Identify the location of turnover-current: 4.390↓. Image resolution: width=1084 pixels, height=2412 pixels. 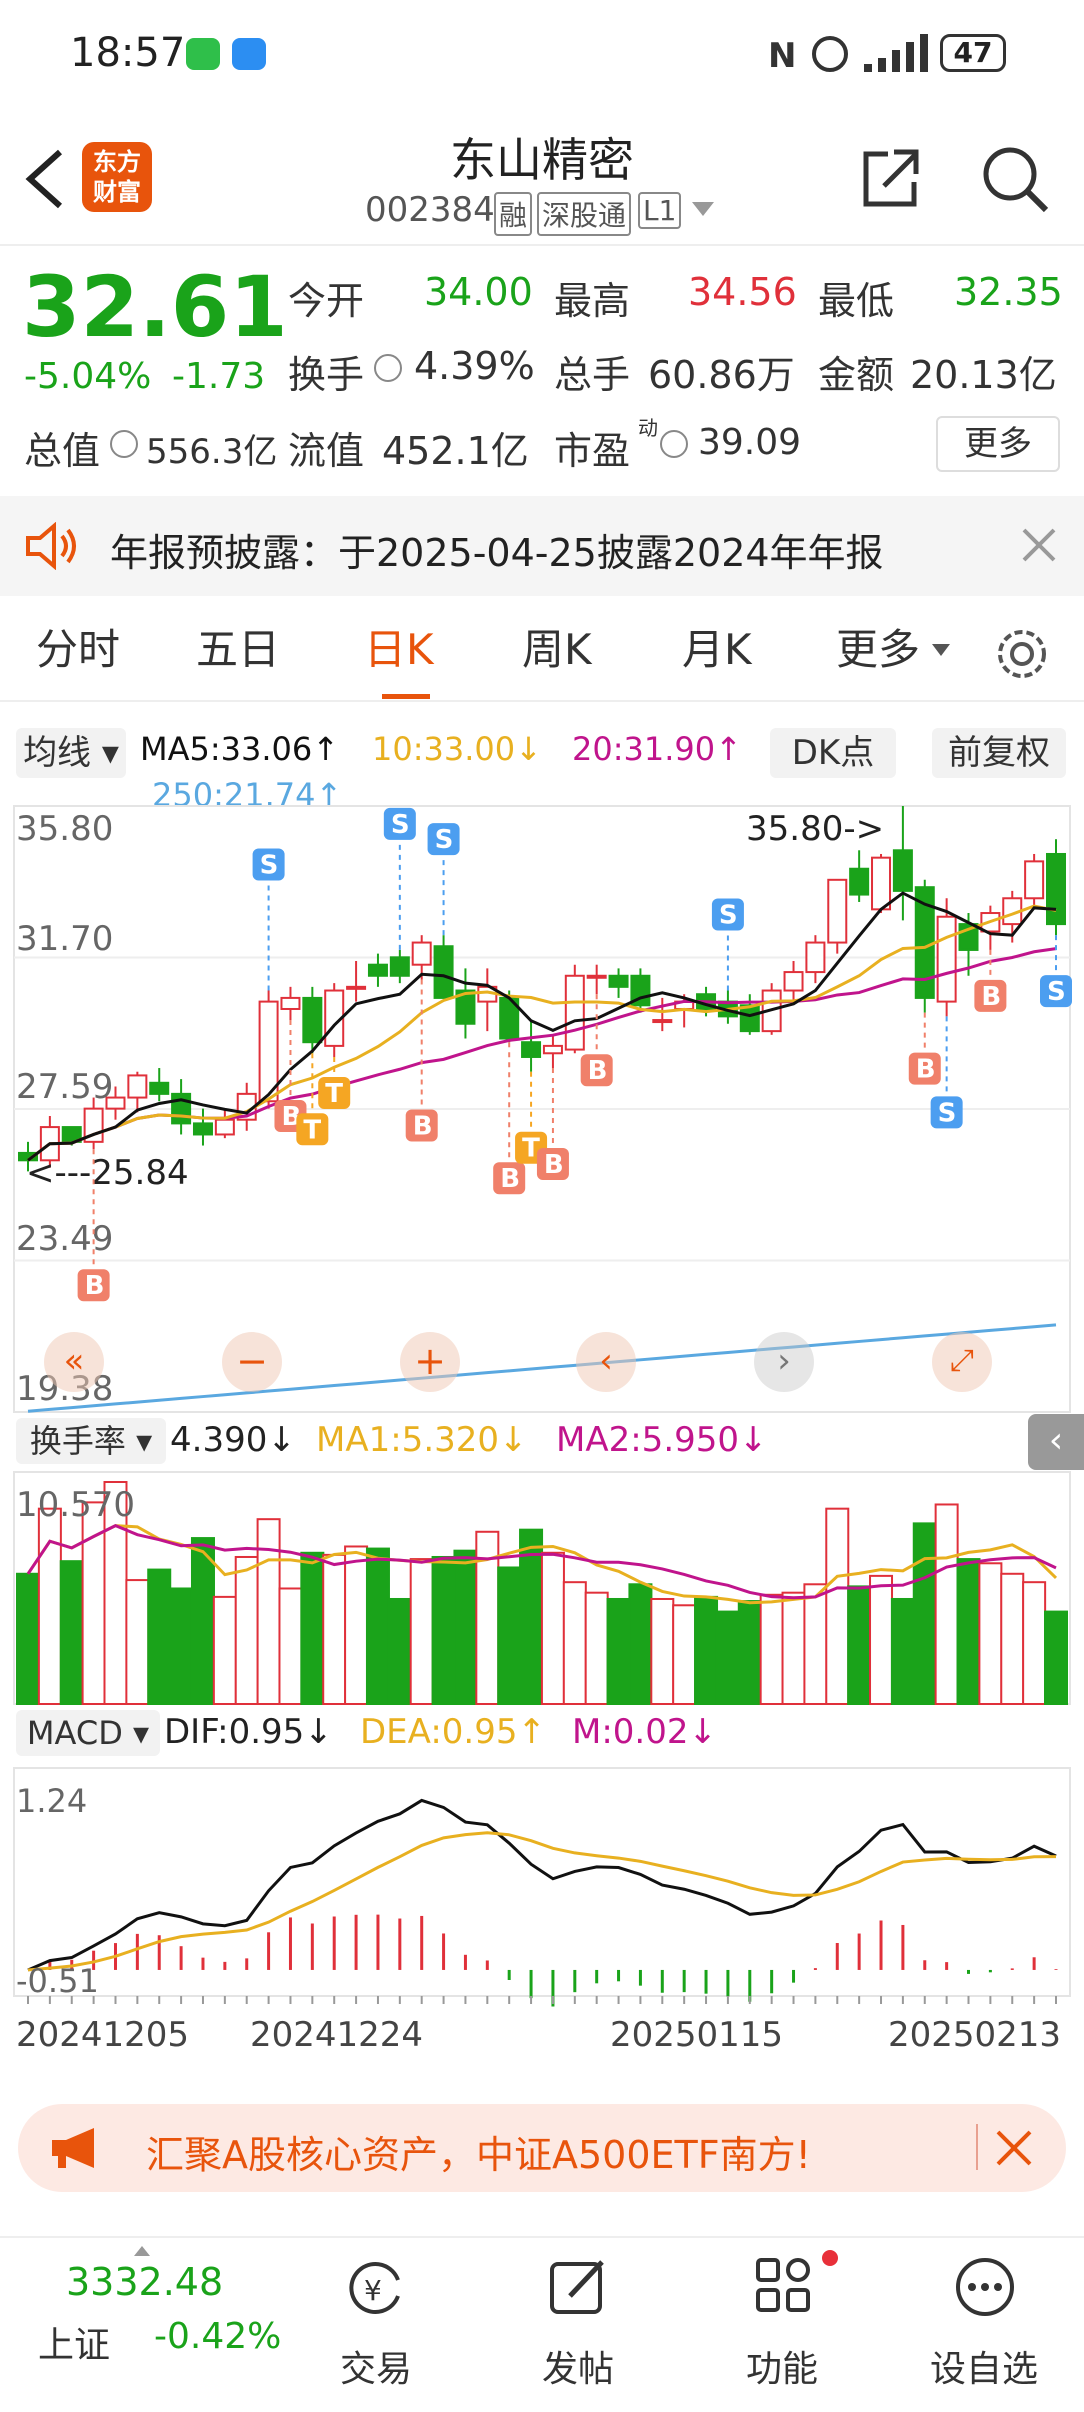
(233, 1440).